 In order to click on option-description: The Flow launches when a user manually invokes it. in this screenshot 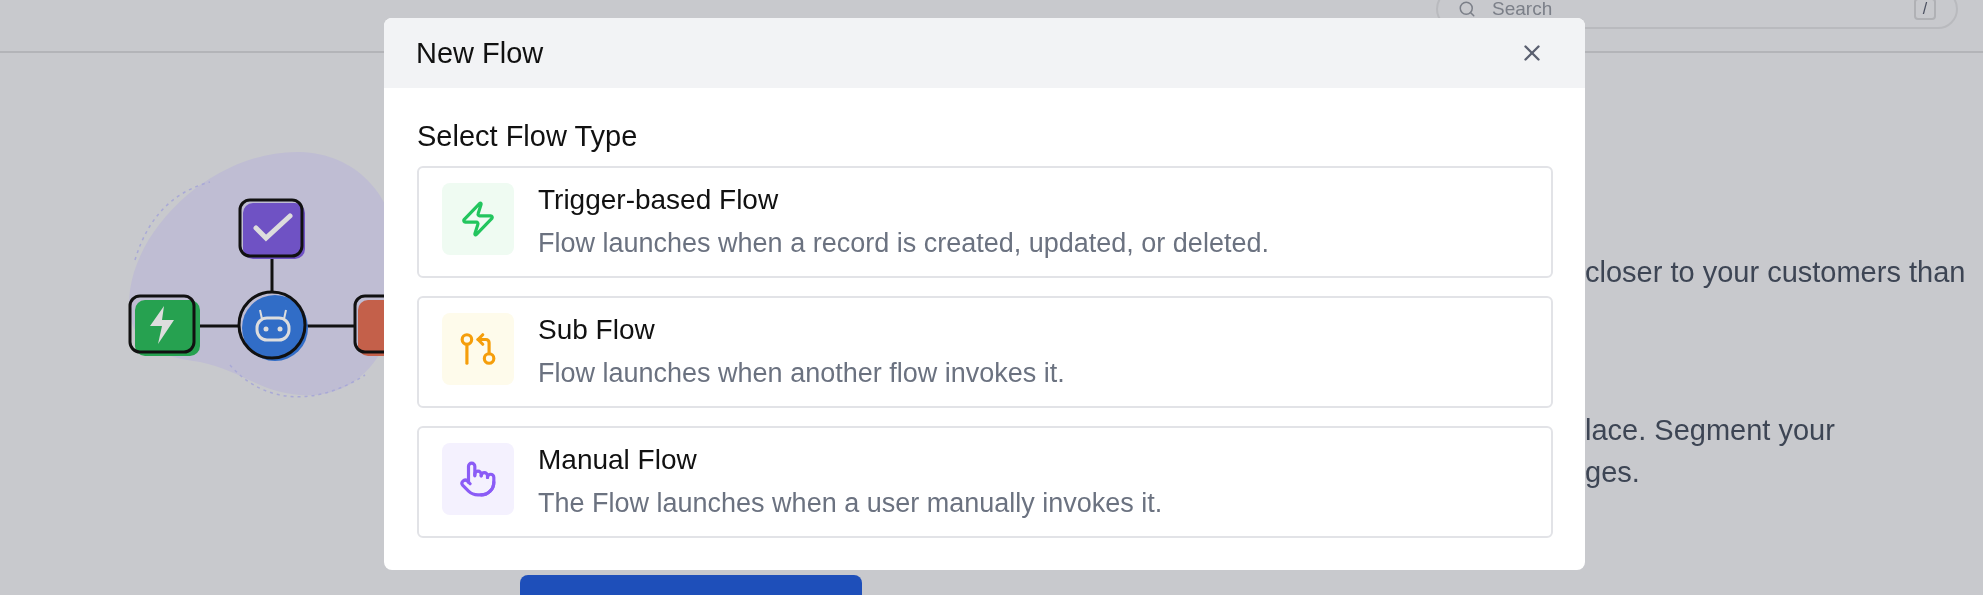, I will do `click(850, 503)`.